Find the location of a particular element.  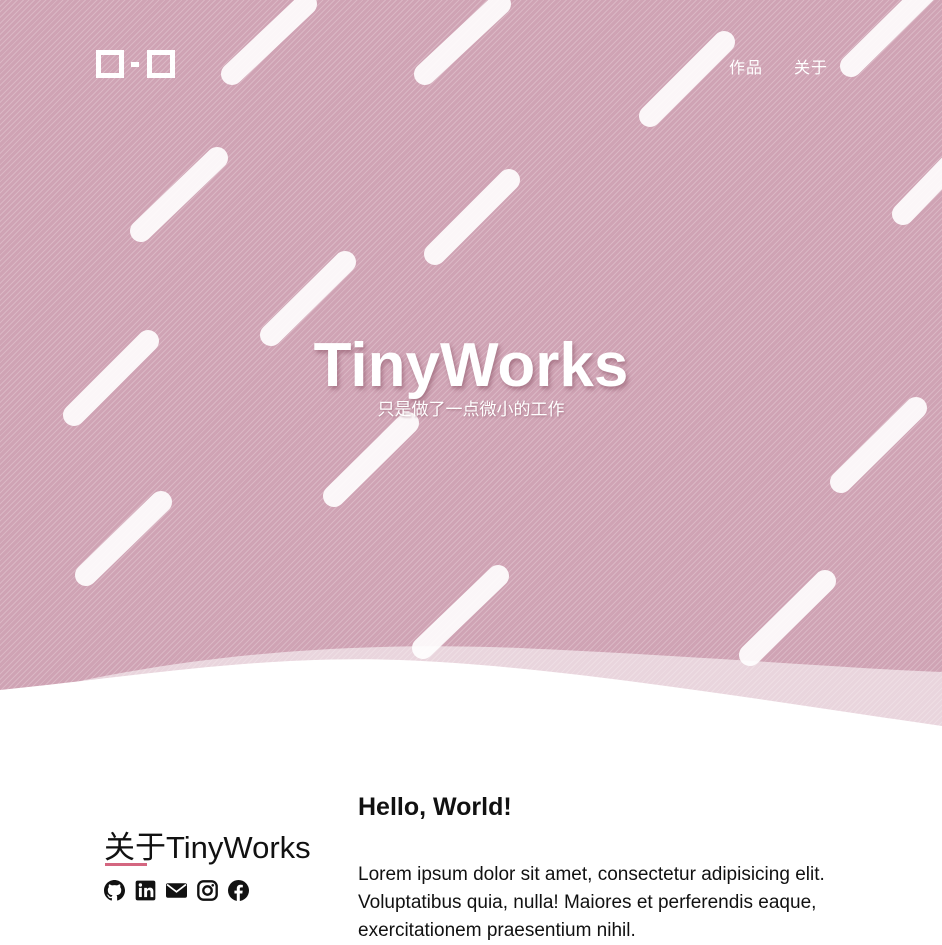

email-link is located at coordinates (176, 890).